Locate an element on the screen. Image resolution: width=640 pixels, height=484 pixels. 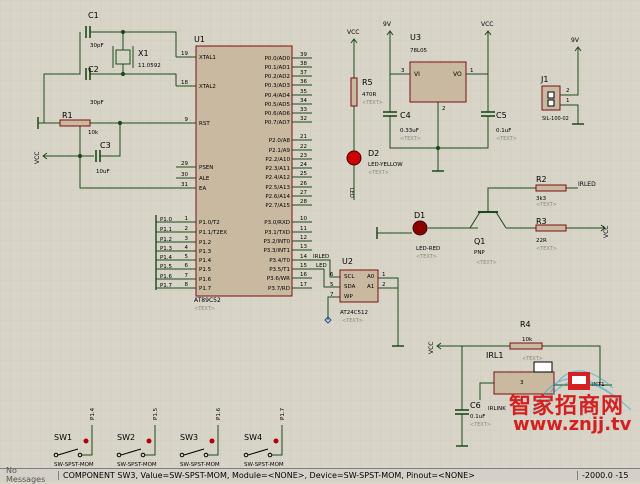
u1-pin-name-26: P2.5/A13 is located at coordinates (277, 188).